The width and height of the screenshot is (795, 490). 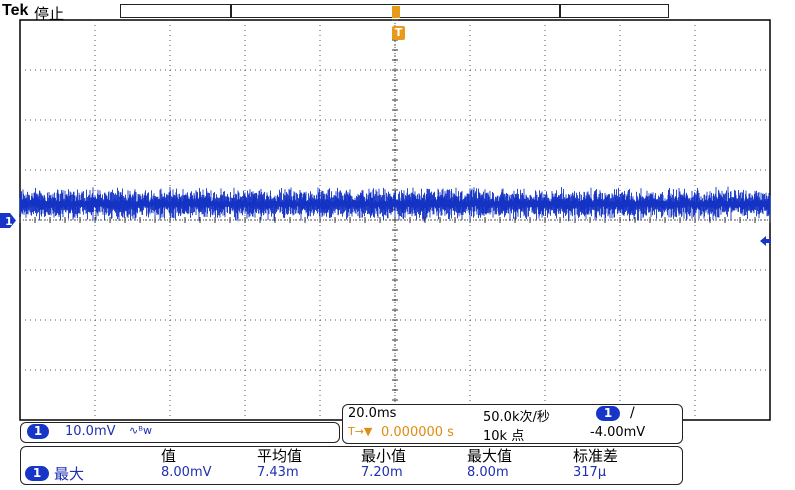 I want to click on meas-mean: 7.43m, so click(x=278, y=472).